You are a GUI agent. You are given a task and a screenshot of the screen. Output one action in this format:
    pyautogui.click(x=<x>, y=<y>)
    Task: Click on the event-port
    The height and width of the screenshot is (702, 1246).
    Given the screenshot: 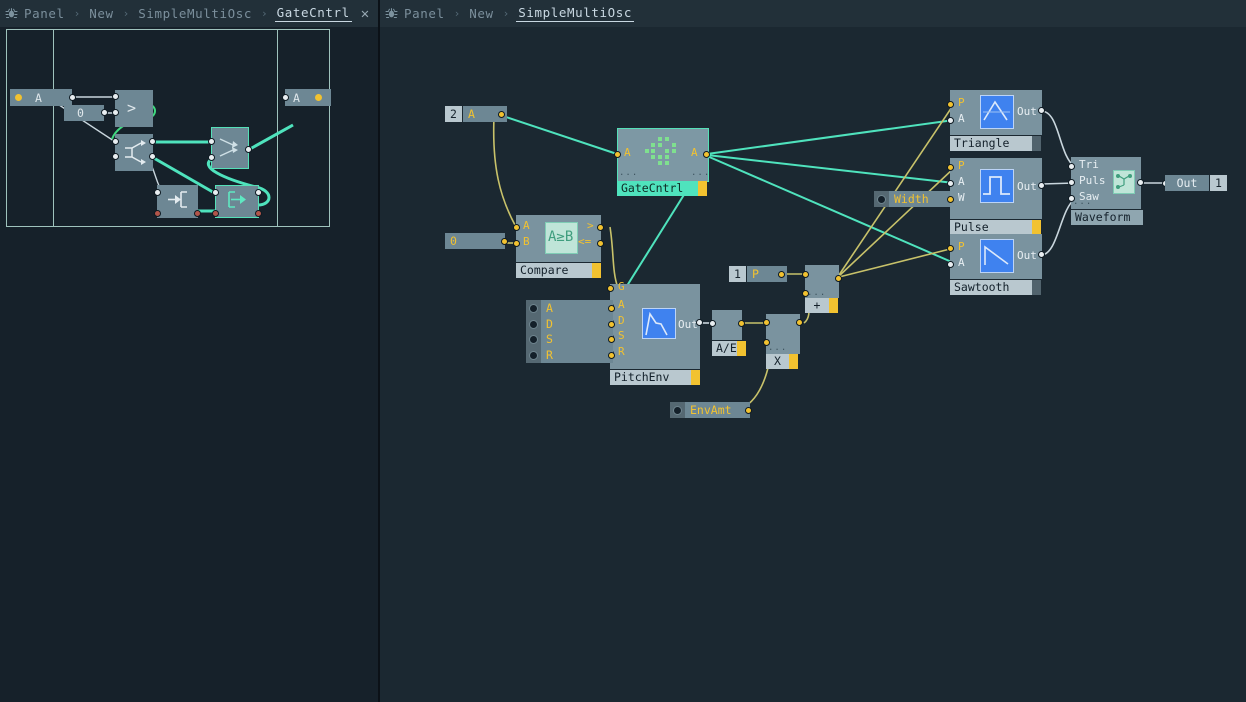 What is the action you would take?
    pyautogui.click(x=157, y=213)
    